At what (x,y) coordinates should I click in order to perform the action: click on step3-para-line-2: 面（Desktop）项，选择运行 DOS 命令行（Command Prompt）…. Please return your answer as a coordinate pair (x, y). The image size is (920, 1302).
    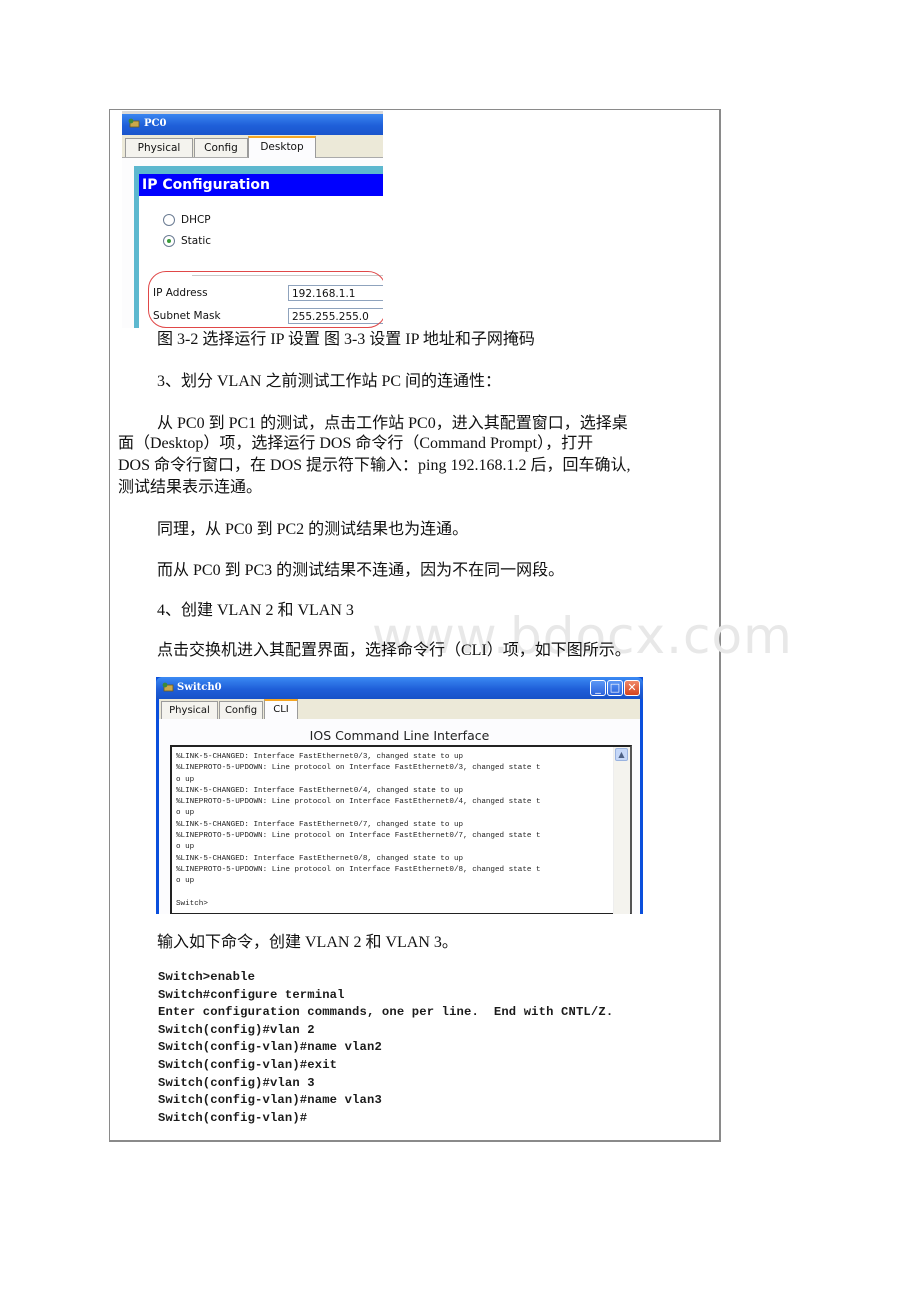
    Looking at the image, I should click on (356, 443).